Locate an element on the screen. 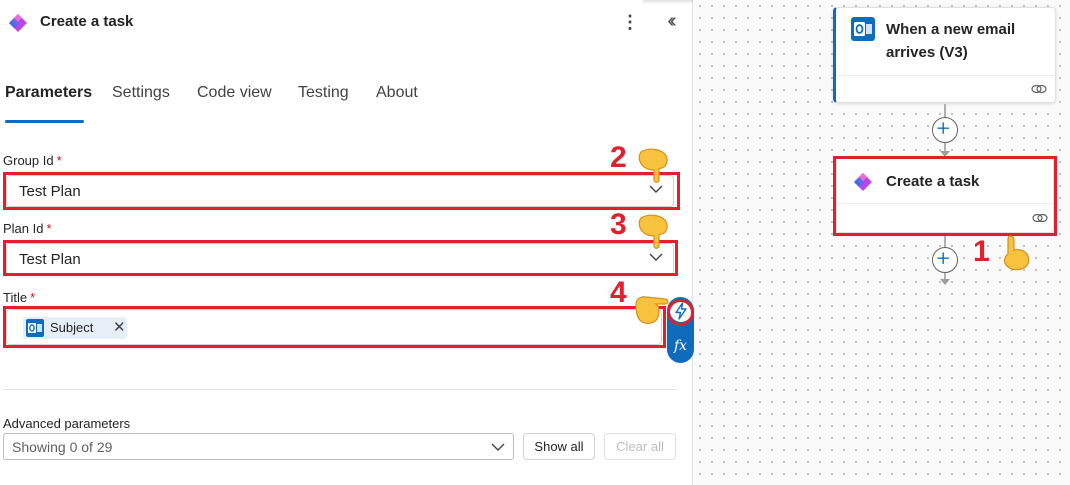 The width and height of the screenshot is (1070, 485). planner-logo-icon is located at coordinates (18, 23).